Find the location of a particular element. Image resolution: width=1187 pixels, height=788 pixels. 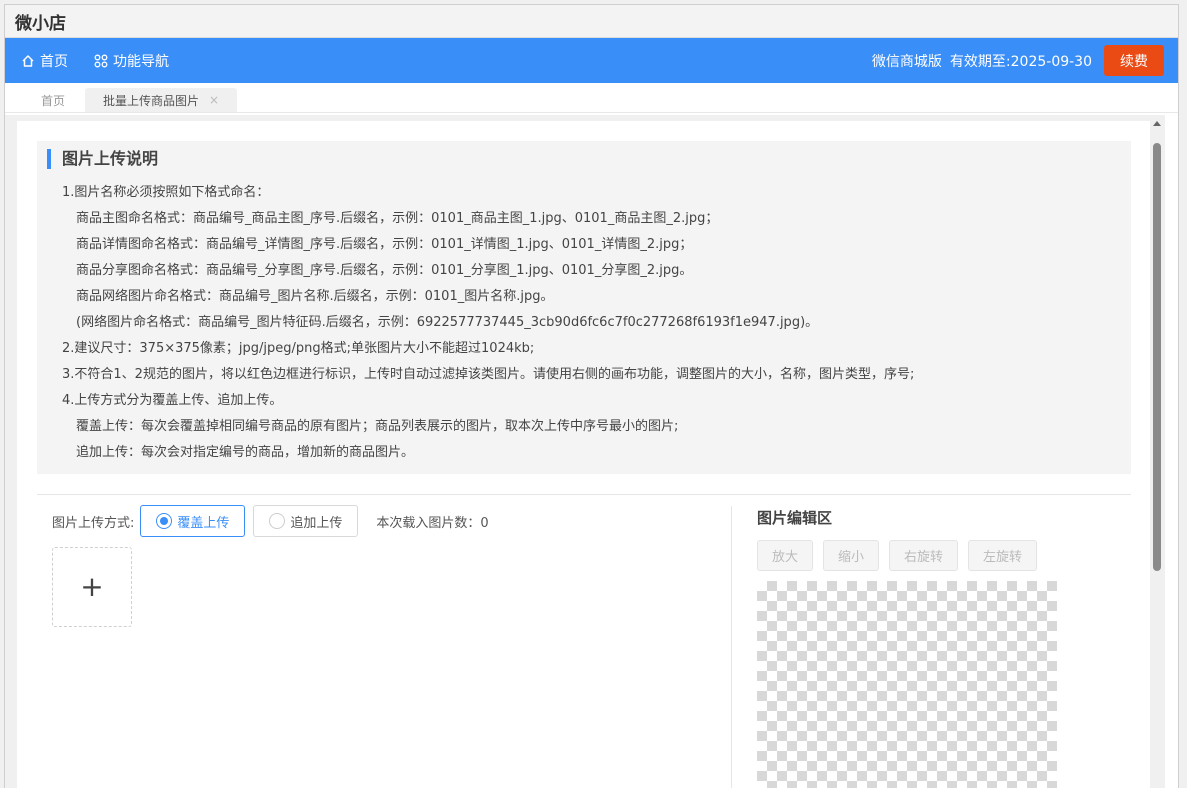

tab-batch-upload-label: 批量上传商品图片 is located at coordinates (151, 100).